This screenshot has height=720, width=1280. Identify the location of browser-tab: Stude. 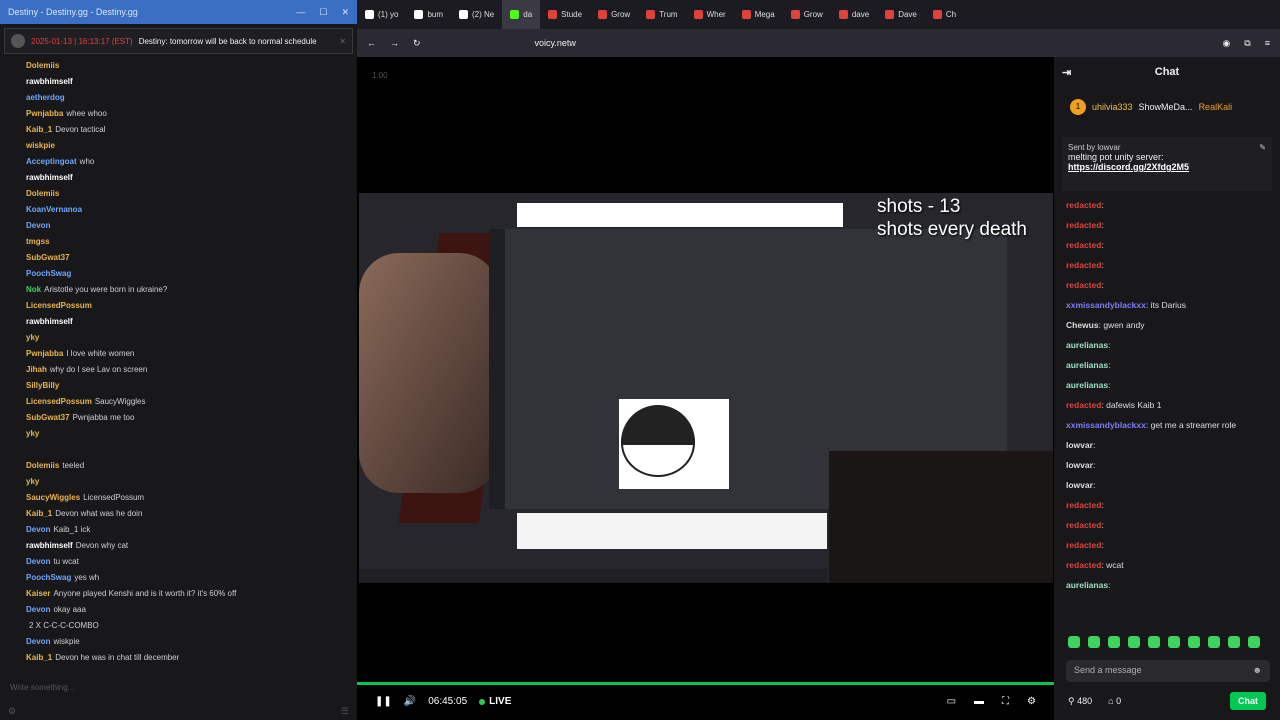
(565, 14).